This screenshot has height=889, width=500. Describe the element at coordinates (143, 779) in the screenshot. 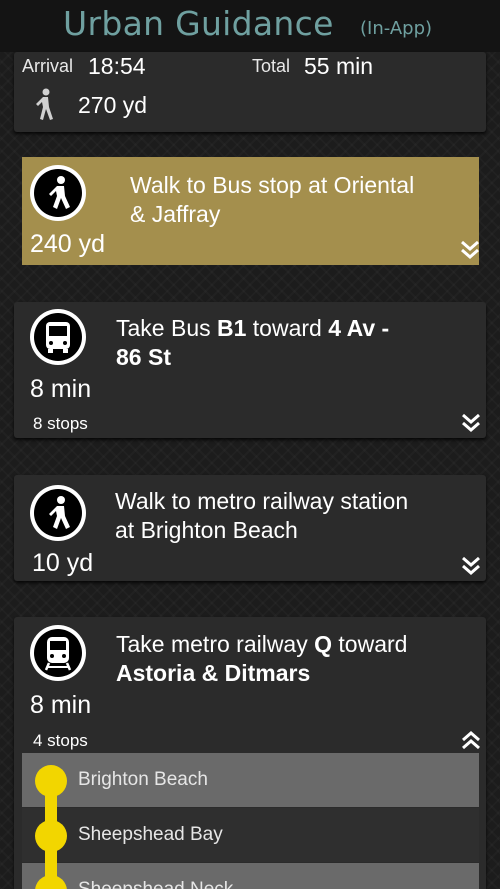

I see `stop-name: Brighton Beach` at that location.